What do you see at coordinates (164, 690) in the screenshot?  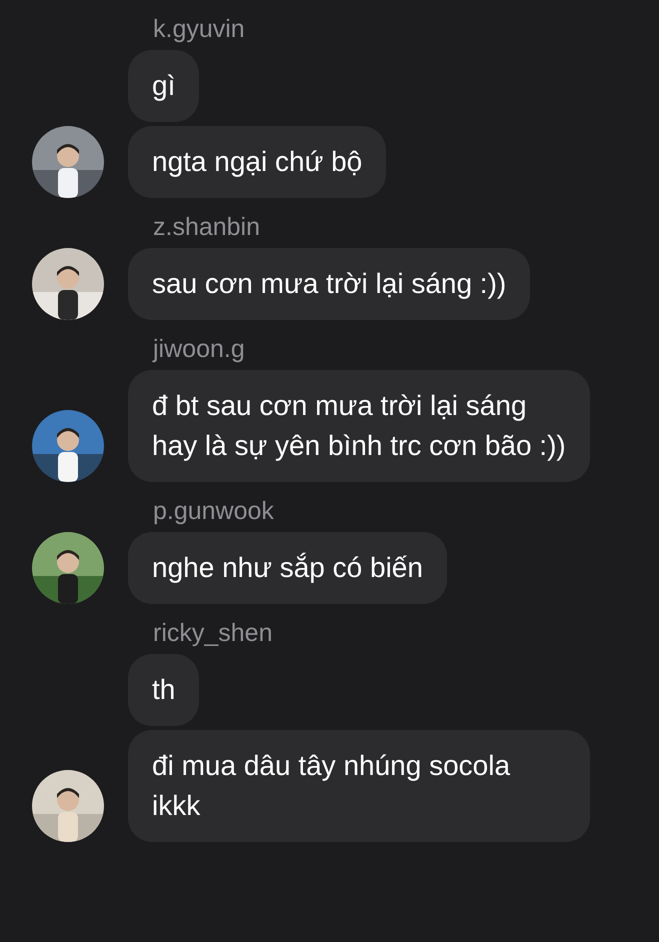 I see `message-bubble: th` at bounding box center [164, 690].